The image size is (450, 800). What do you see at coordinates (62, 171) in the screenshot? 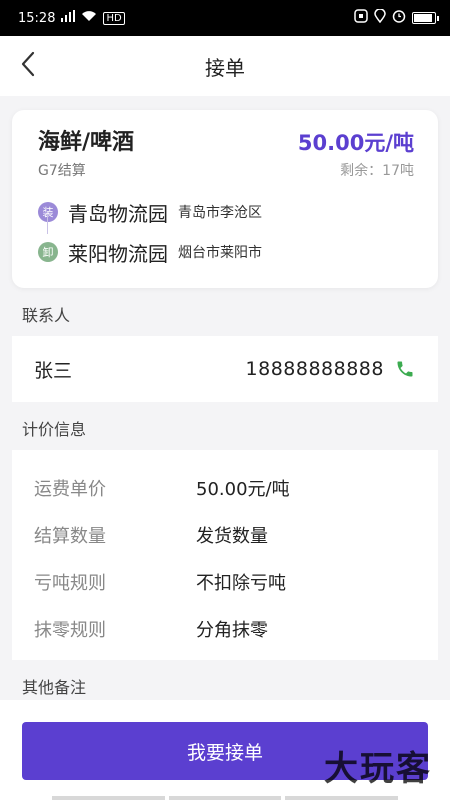
I see `settle-type: G7结算` at bounding box center [62, 171].